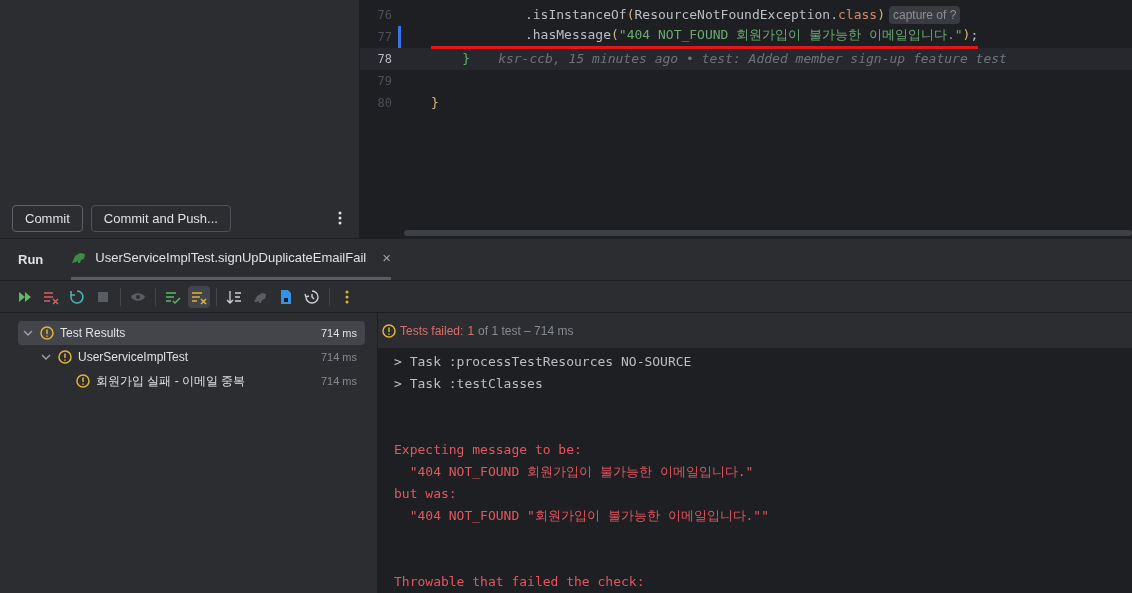 The height and width of the screenshot is (593, 1132). Describe the element at coordinates (520, 582) in the screenshot. I see `console-line: Throwable that failed the check:` at that location.